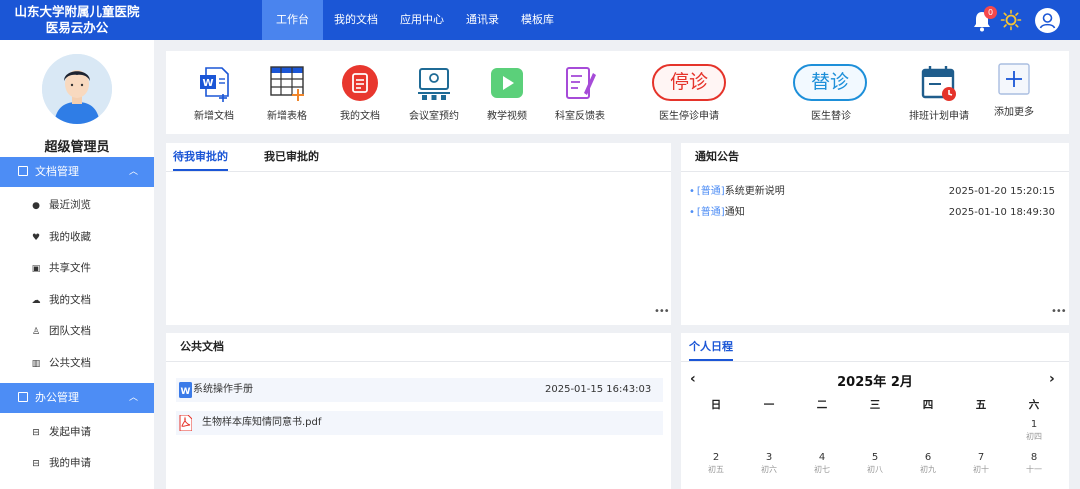  Describe the element at coordinates (36, 269) in the screenshot. I see `share-file-icon: ▣` at that location.